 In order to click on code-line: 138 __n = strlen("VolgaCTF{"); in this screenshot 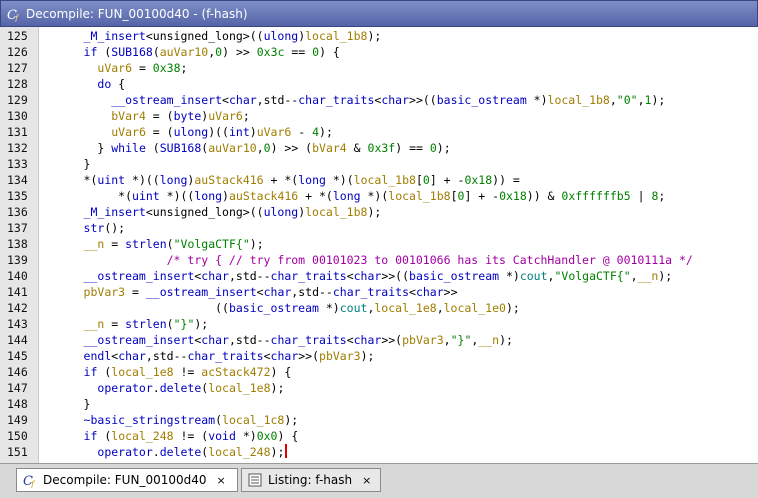, I will do `click(379, 244)`.